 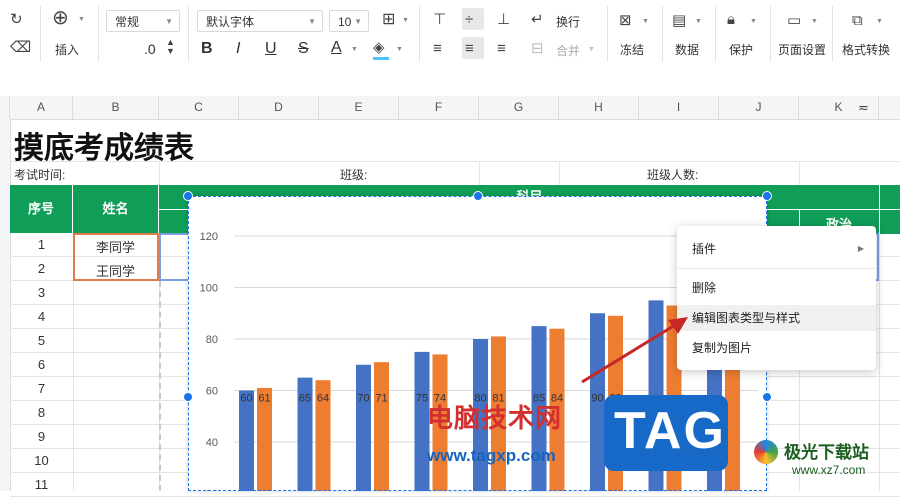 I want to click on bar-series1, so click(x=246, y=443).